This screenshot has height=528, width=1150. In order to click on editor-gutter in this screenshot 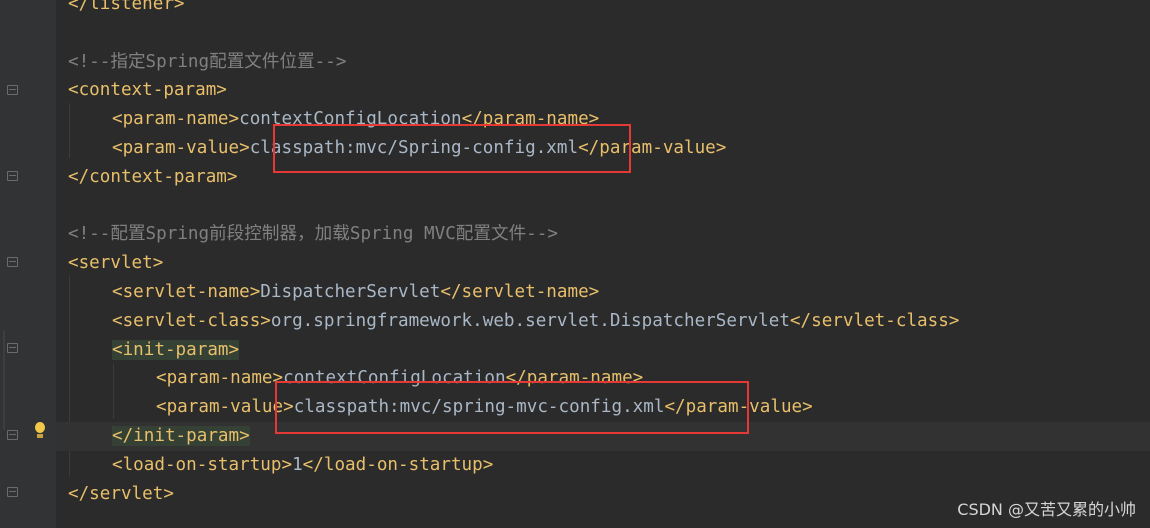, I will do `click(28, 264)`.